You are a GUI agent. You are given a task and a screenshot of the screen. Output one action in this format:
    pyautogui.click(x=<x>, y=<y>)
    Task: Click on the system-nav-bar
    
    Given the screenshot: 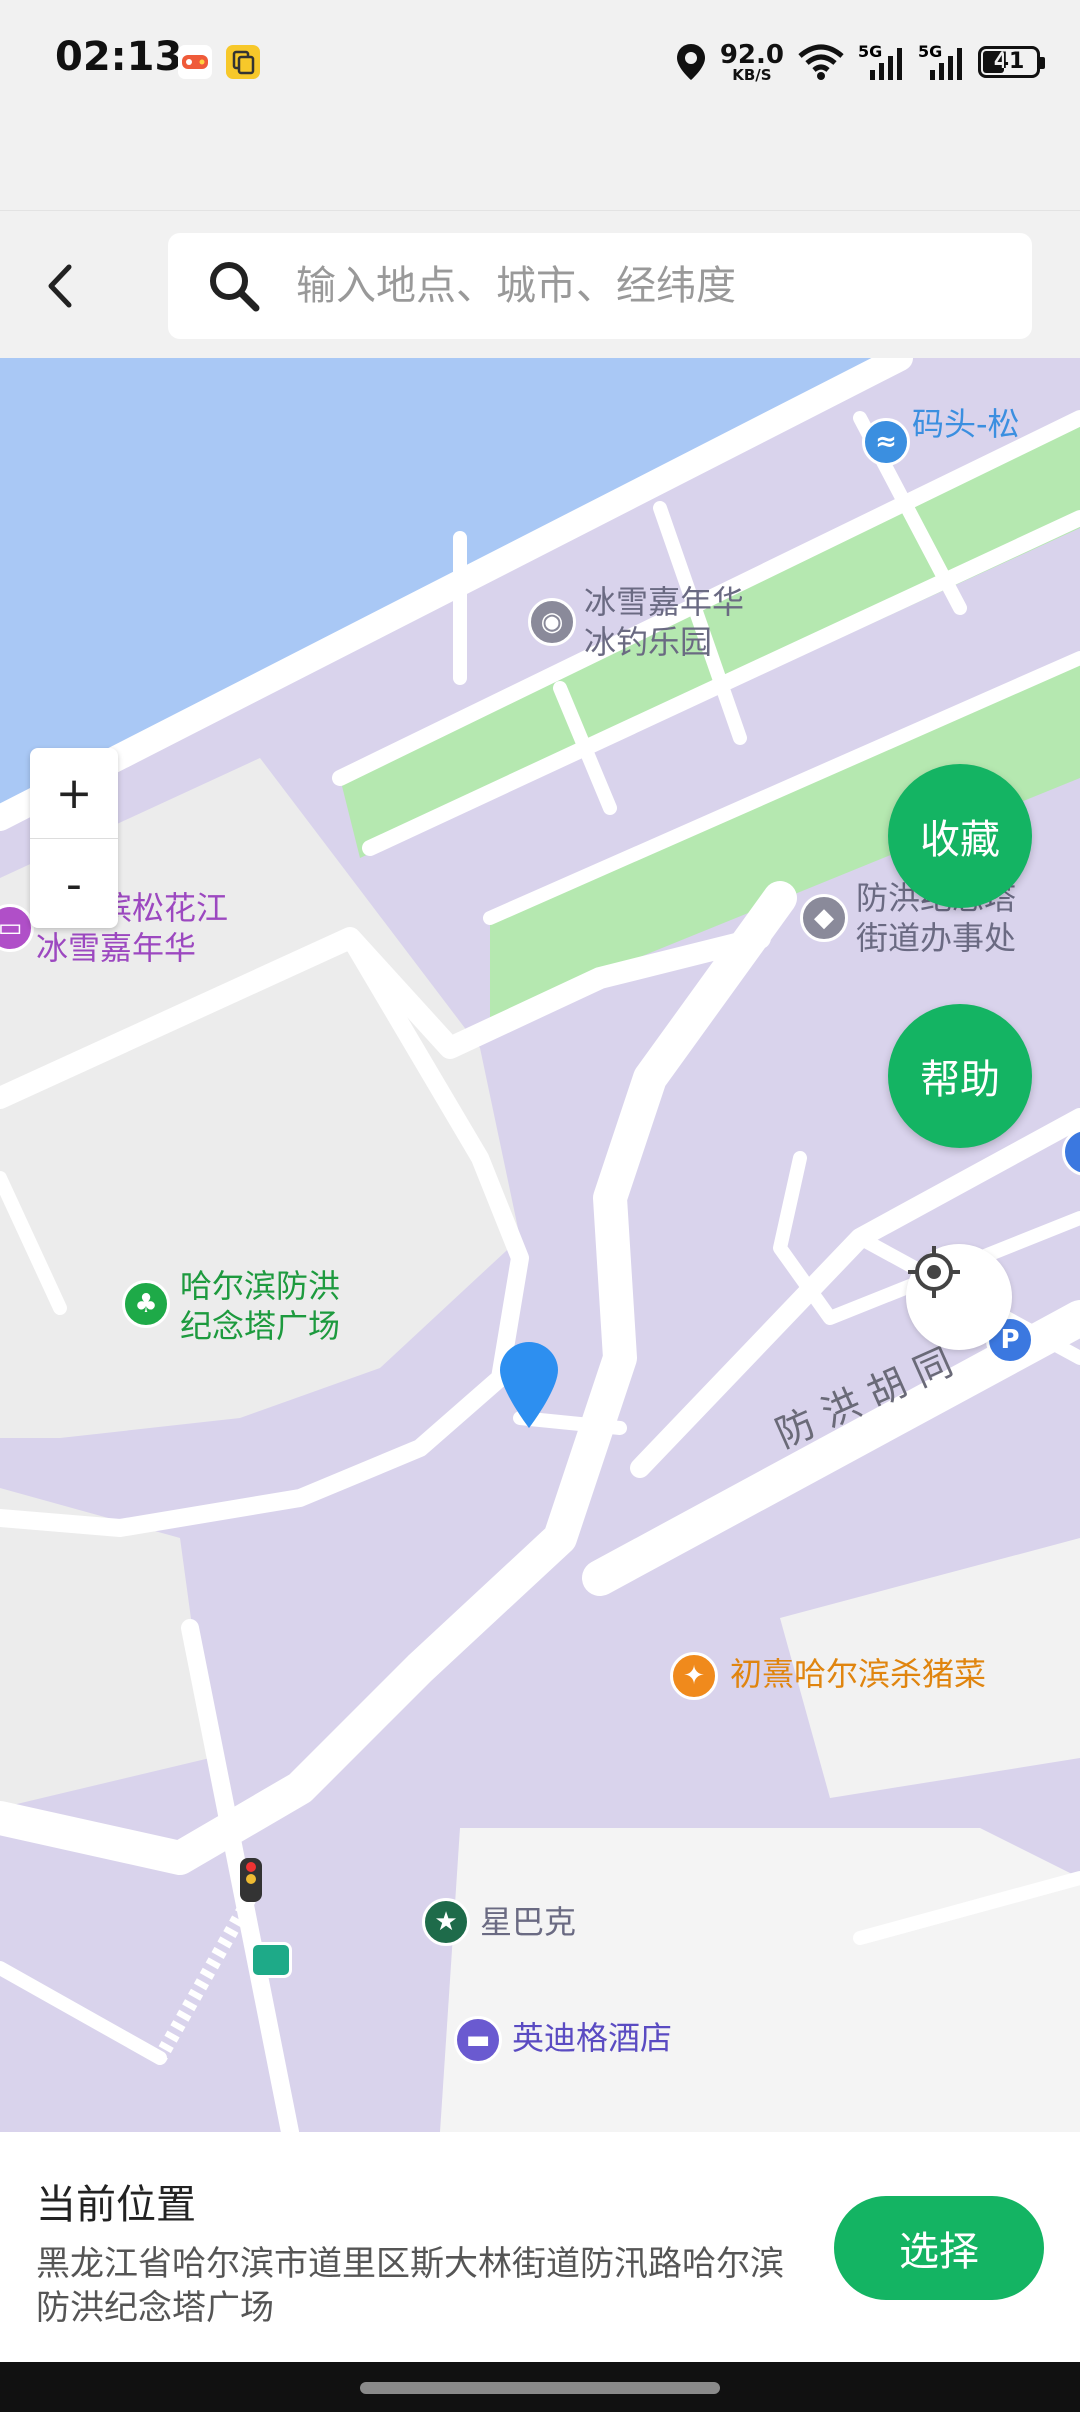 What is the action you would take?
    pyautogui.click(x=540, y=2387)
    